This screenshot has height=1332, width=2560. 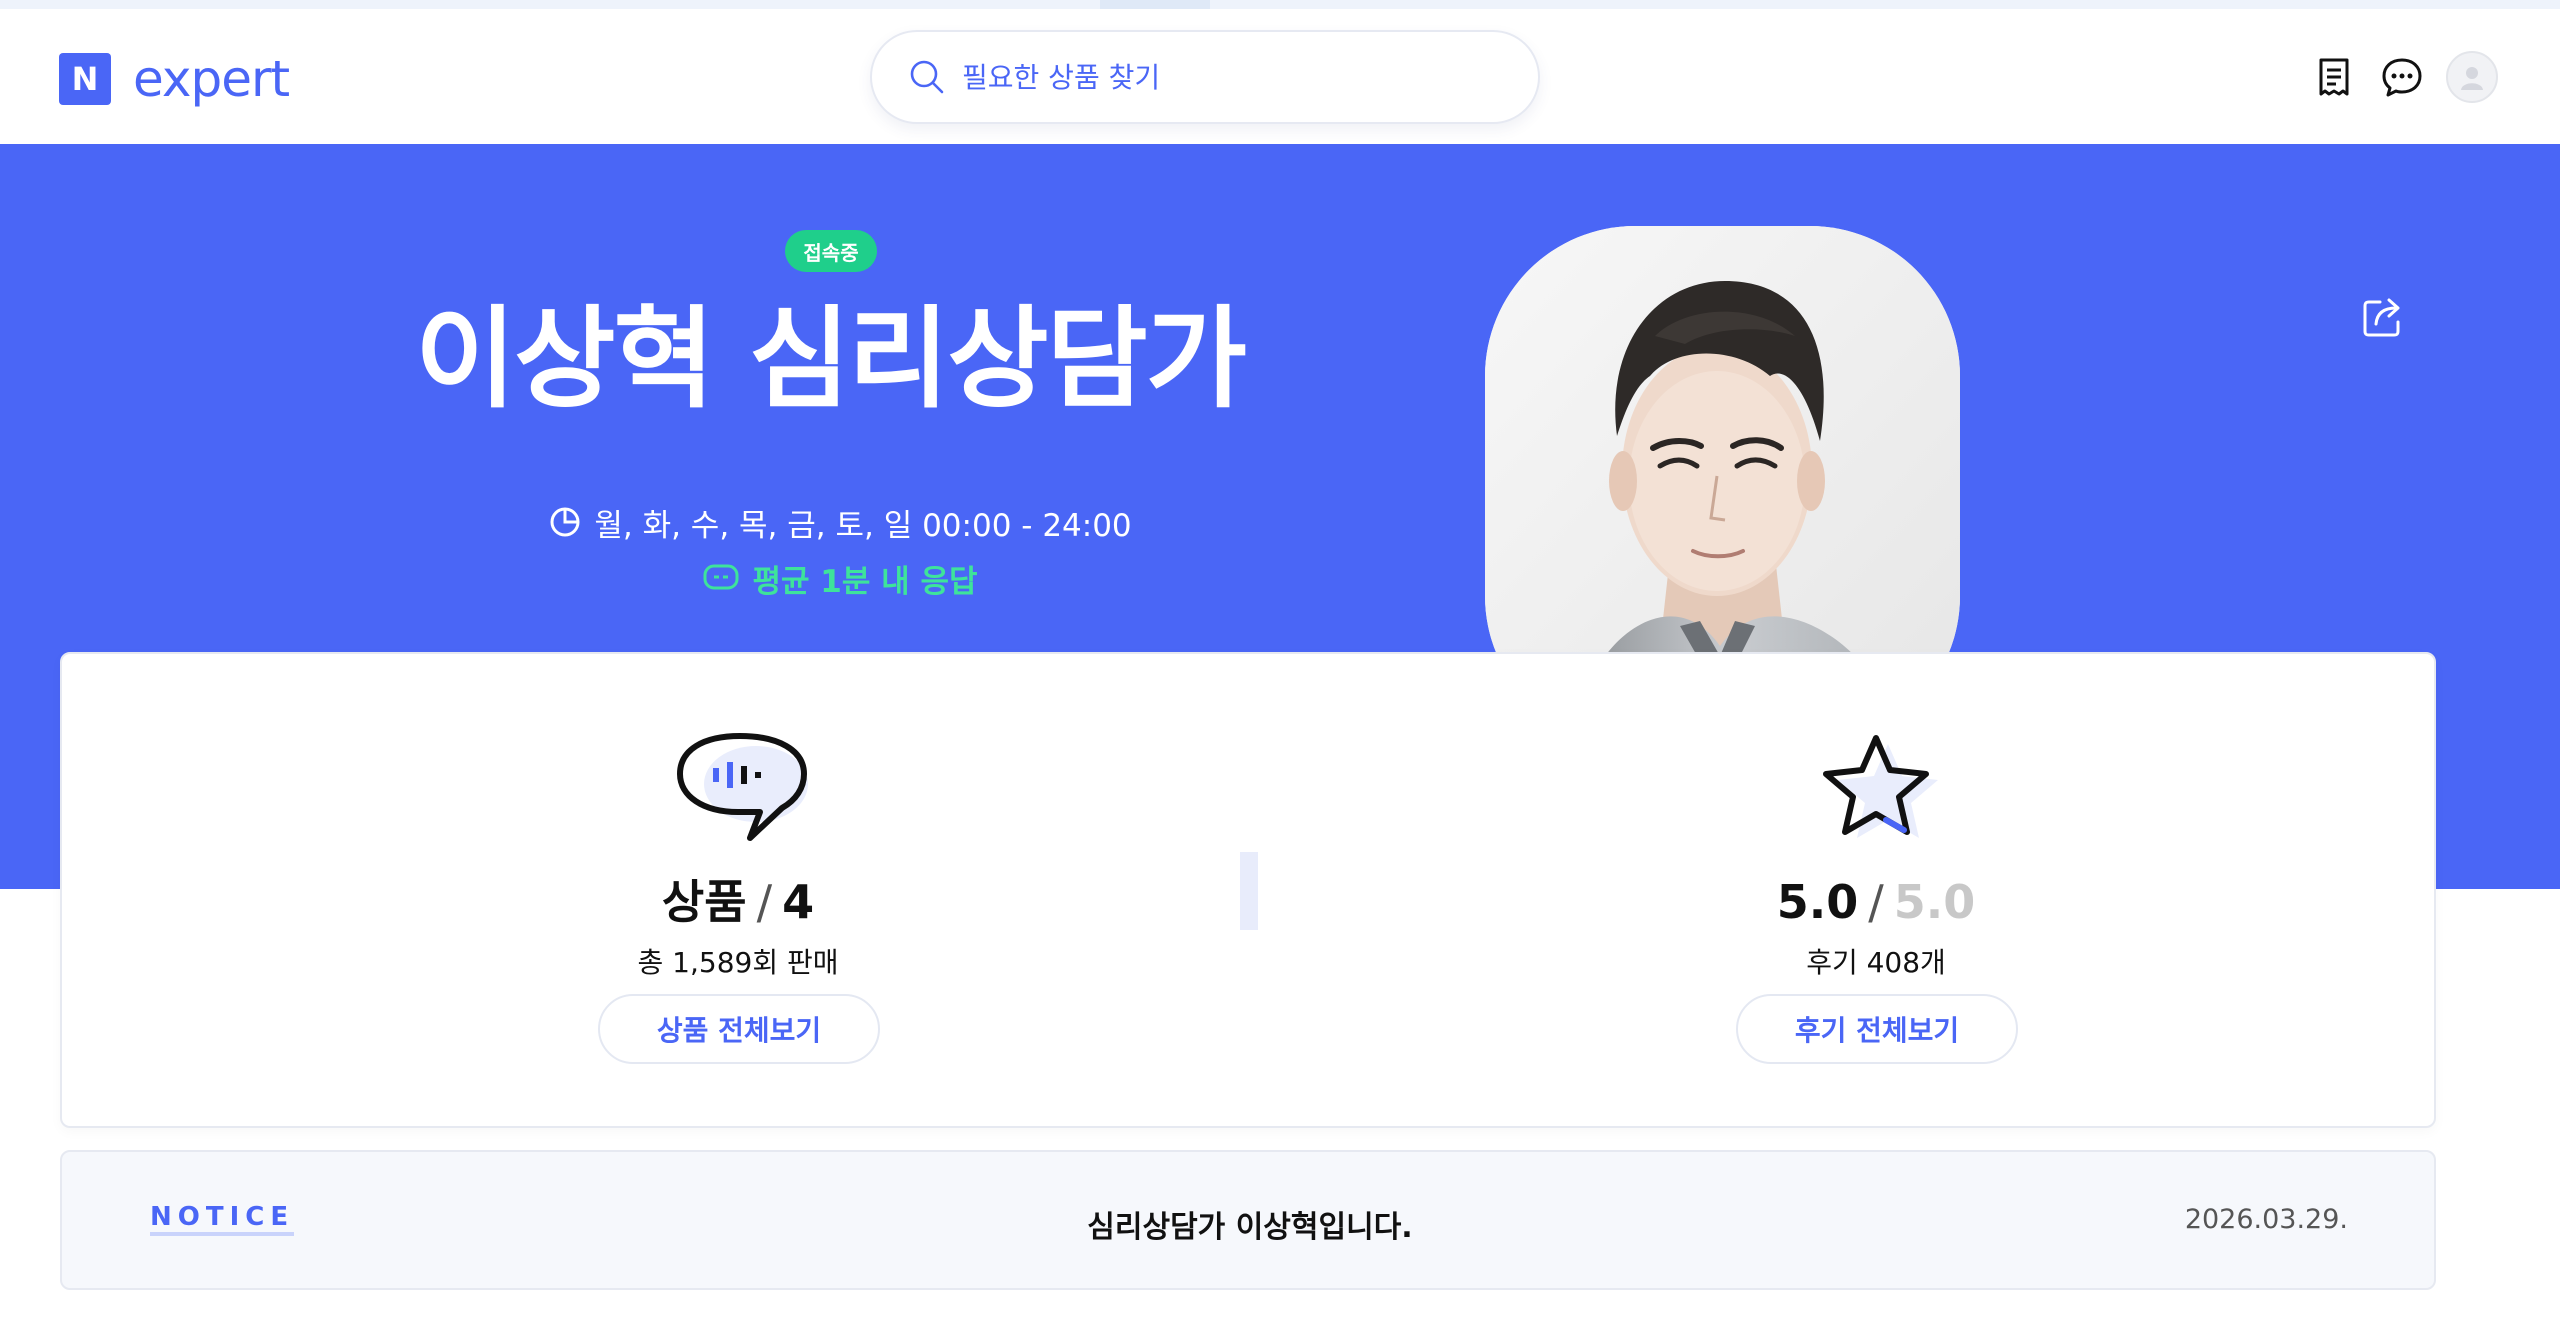 What do you see at coordinates (1934, 902) in the screenshot?
I see `review-score-max: 5.0` at bounding box center [1934, 902].